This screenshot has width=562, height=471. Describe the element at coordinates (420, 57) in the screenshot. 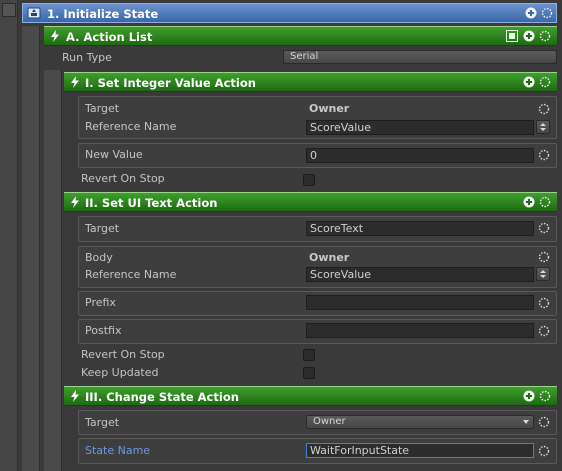

I see `run-type-dropdown: Serial` at that location.